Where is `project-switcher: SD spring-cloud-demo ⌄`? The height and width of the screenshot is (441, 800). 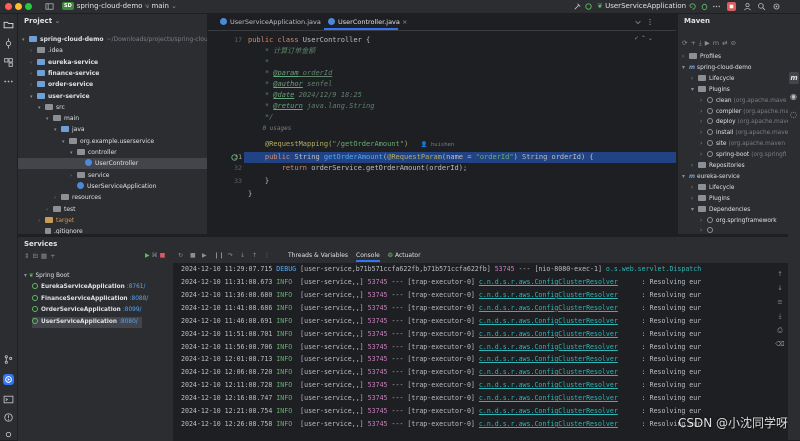 project-switcher: SD spring-cloud-demo ⌄ is located at coordinates (106, 6).